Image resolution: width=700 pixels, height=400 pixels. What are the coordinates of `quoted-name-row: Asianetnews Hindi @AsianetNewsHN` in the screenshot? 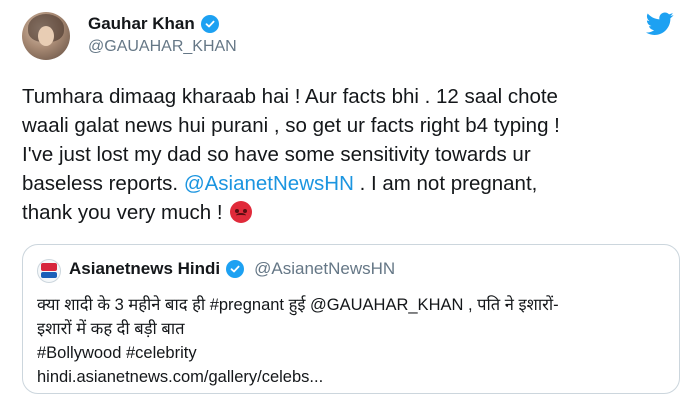 It's located at (232, 269).